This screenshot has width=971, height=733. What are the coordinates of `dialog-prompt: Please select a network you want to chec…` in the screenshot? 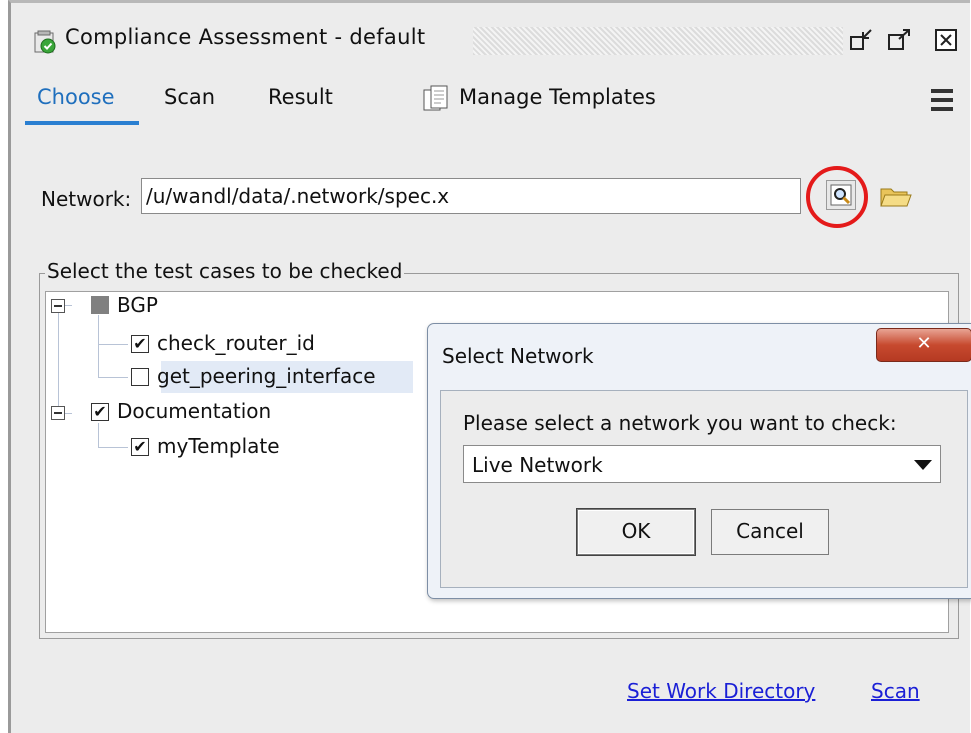 It's located at (680, 423).